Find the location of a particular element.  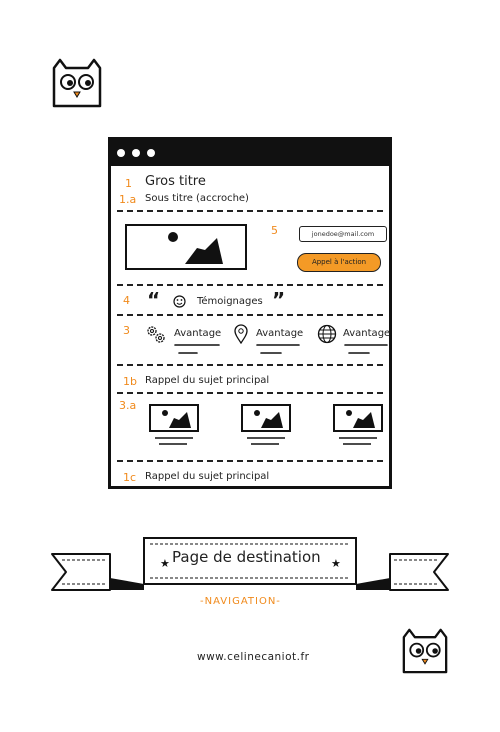

ribbon-banner: ★ ★ is located at coordinates (250, 564).